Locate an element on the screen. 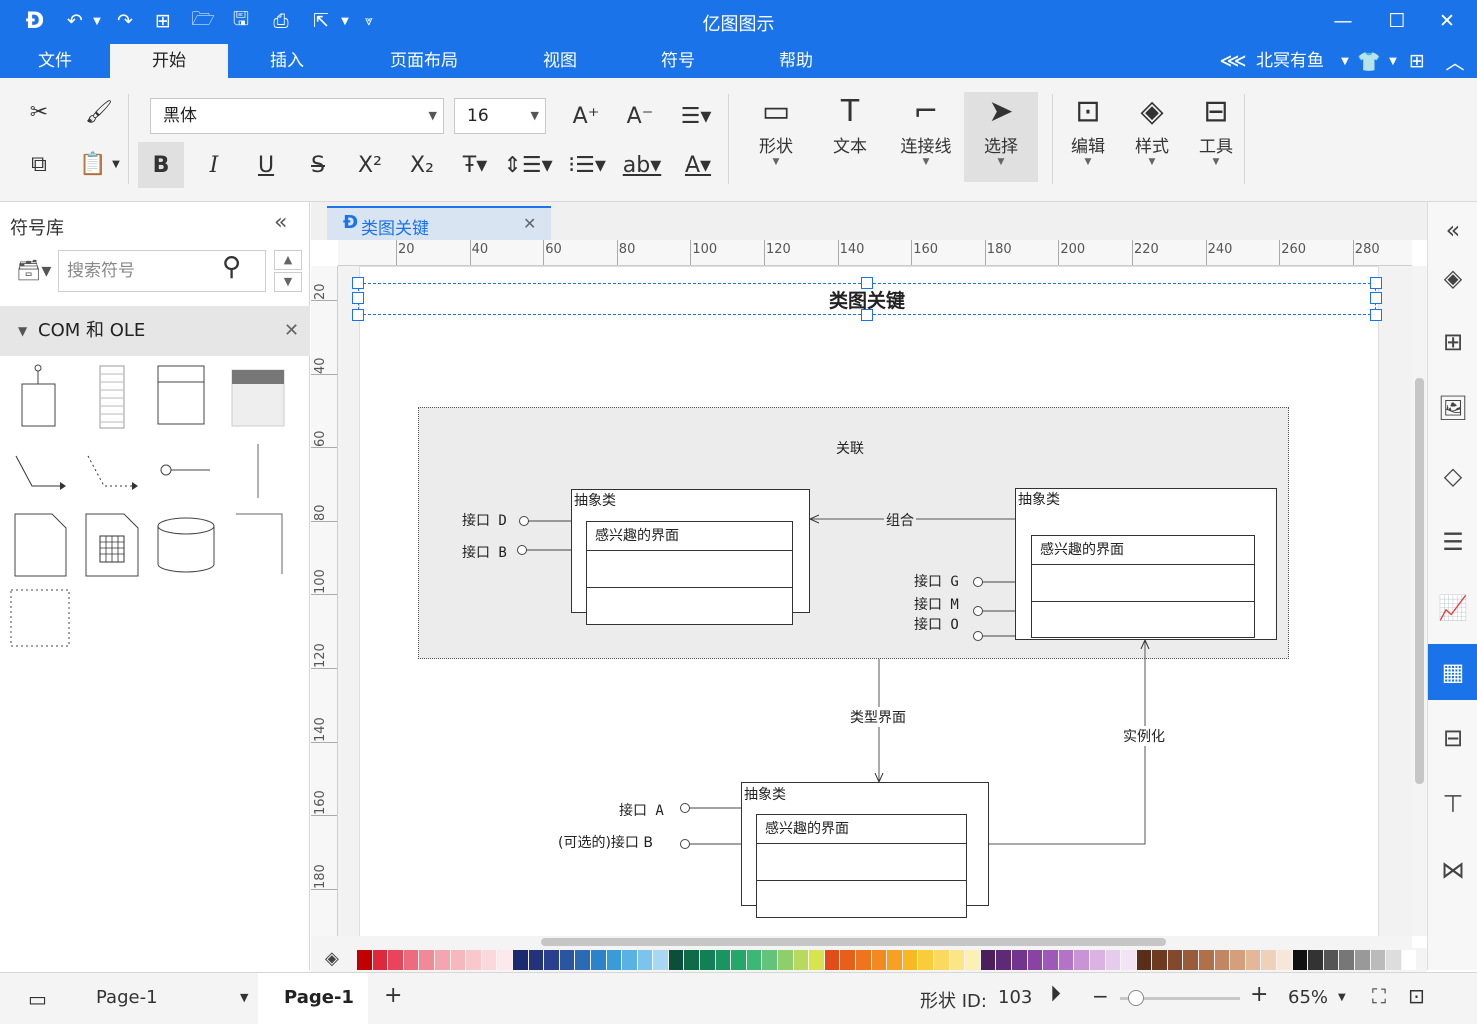 This screenshot has height=1025, width=1477. font-color-icon: A▾ is located at coordinates (698, 165).